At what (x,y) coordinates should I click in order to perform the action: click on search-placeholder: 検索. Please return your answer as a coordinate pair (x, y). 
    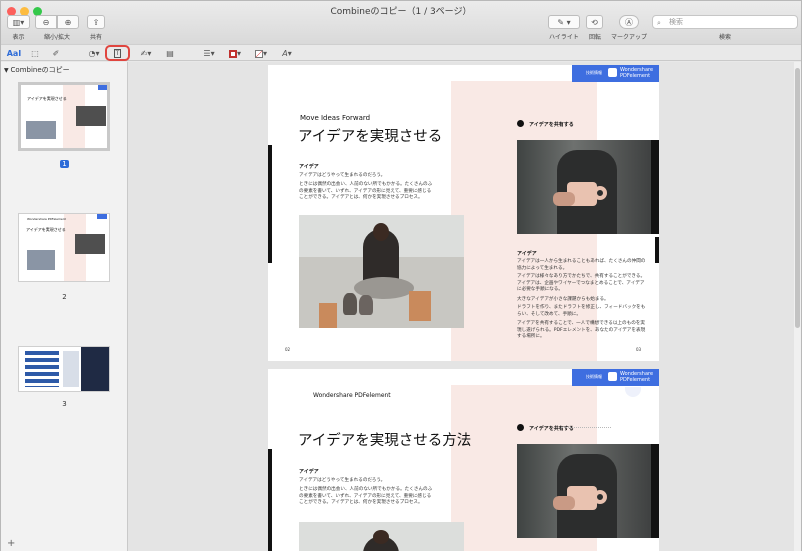
    Looking at the image, I should click on (676, 22).